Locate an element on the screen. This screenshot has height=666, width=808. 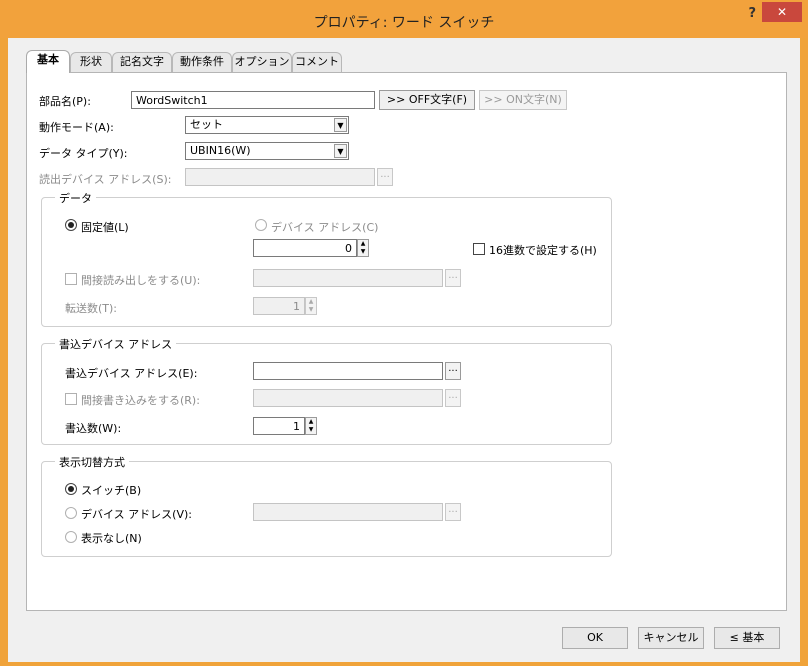
fixed-value-input: 0 is located at coordinates (305, 248).